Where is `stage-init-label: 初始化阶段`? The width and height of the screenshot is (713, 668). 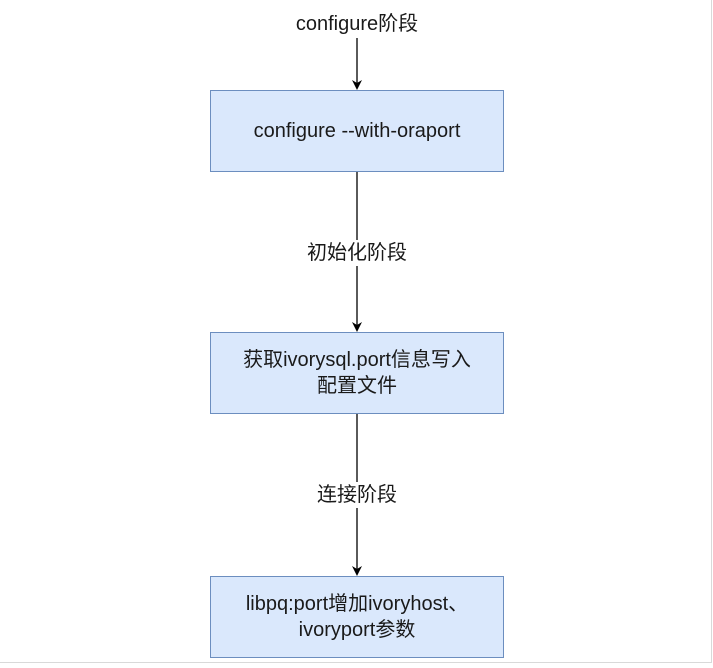
stage-init-label: 初始化阶段 is located at coordinates (357, 253).